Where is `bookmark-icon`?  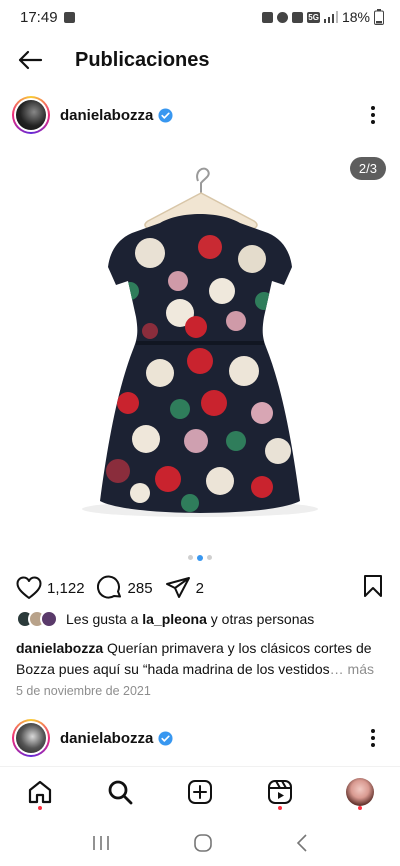 bookmark-icon is located at coordinates (373, 586).